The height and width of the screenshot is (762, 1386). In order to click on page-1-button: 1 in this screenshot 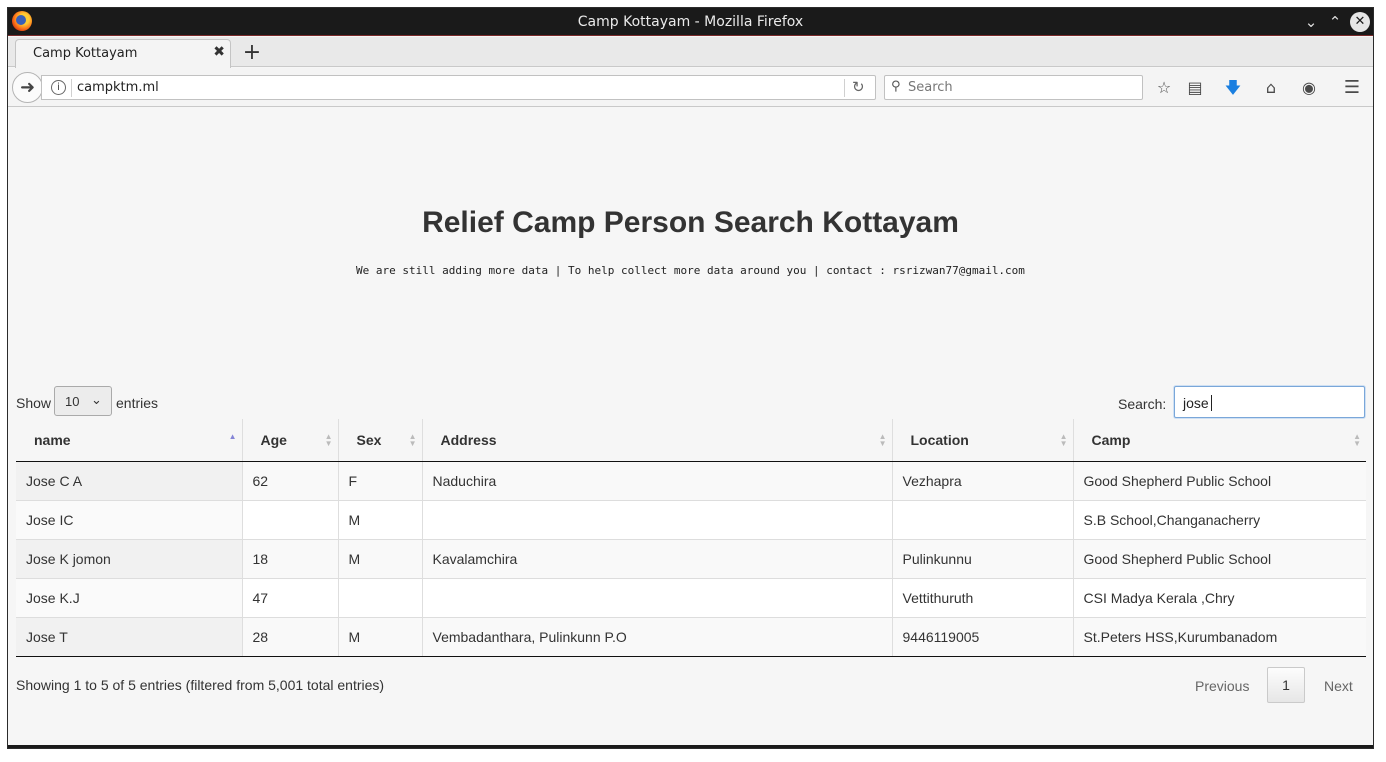, I will do `click(1286, 685)`.